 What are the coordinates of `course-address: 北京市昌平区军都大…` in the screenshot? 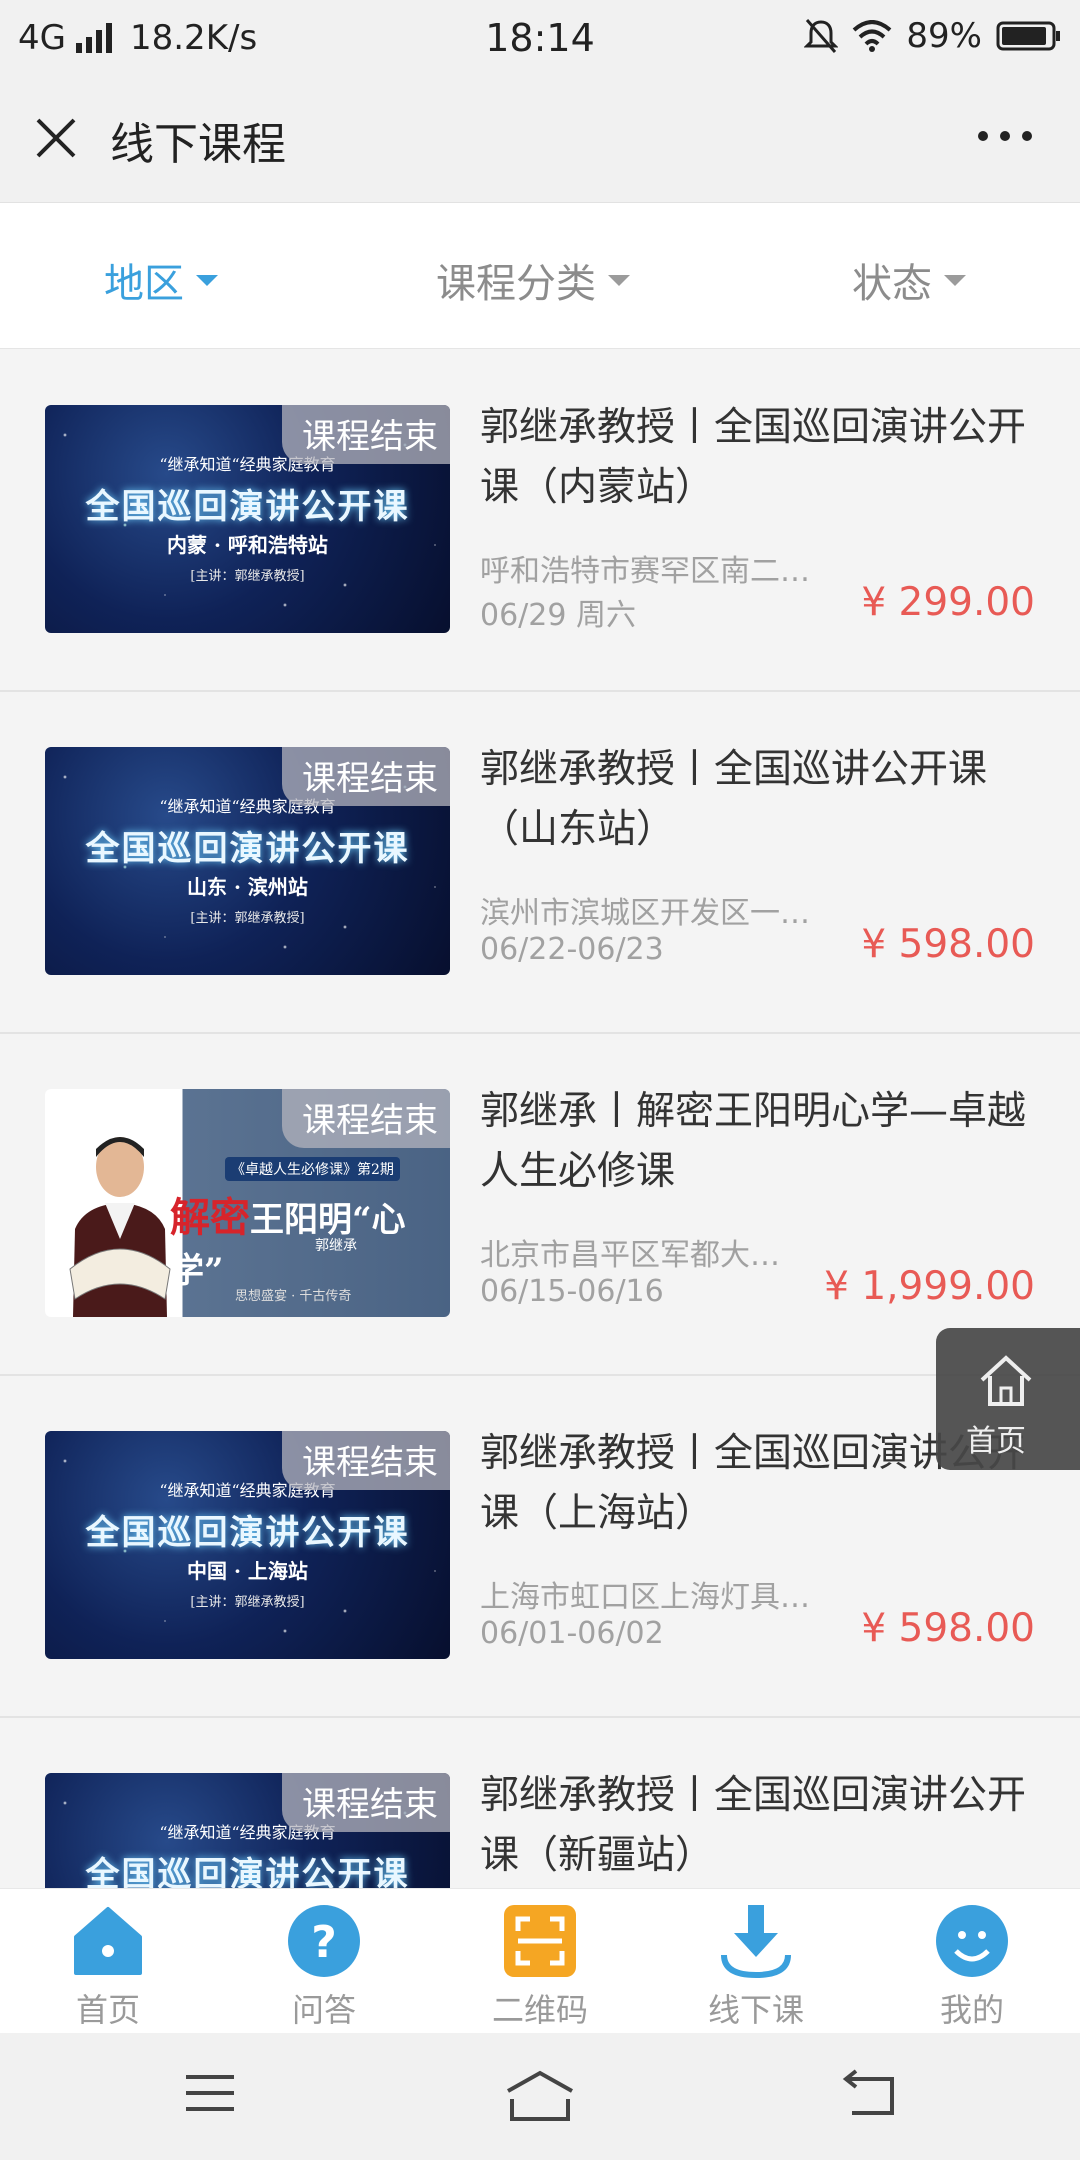 It's located at (630, 1255).